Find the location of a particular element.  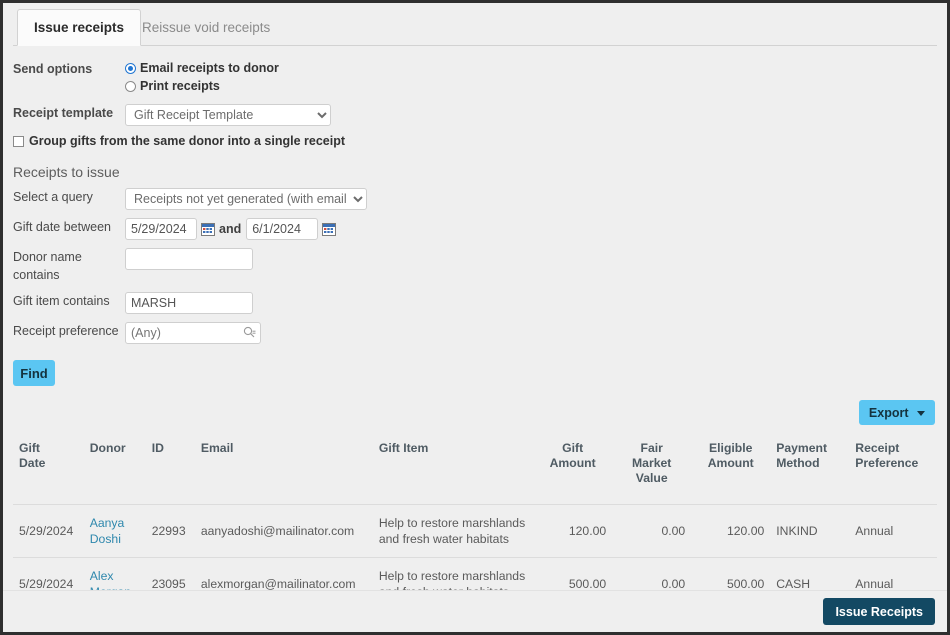

export-button-label: Export is located at coordinates (888, 412).